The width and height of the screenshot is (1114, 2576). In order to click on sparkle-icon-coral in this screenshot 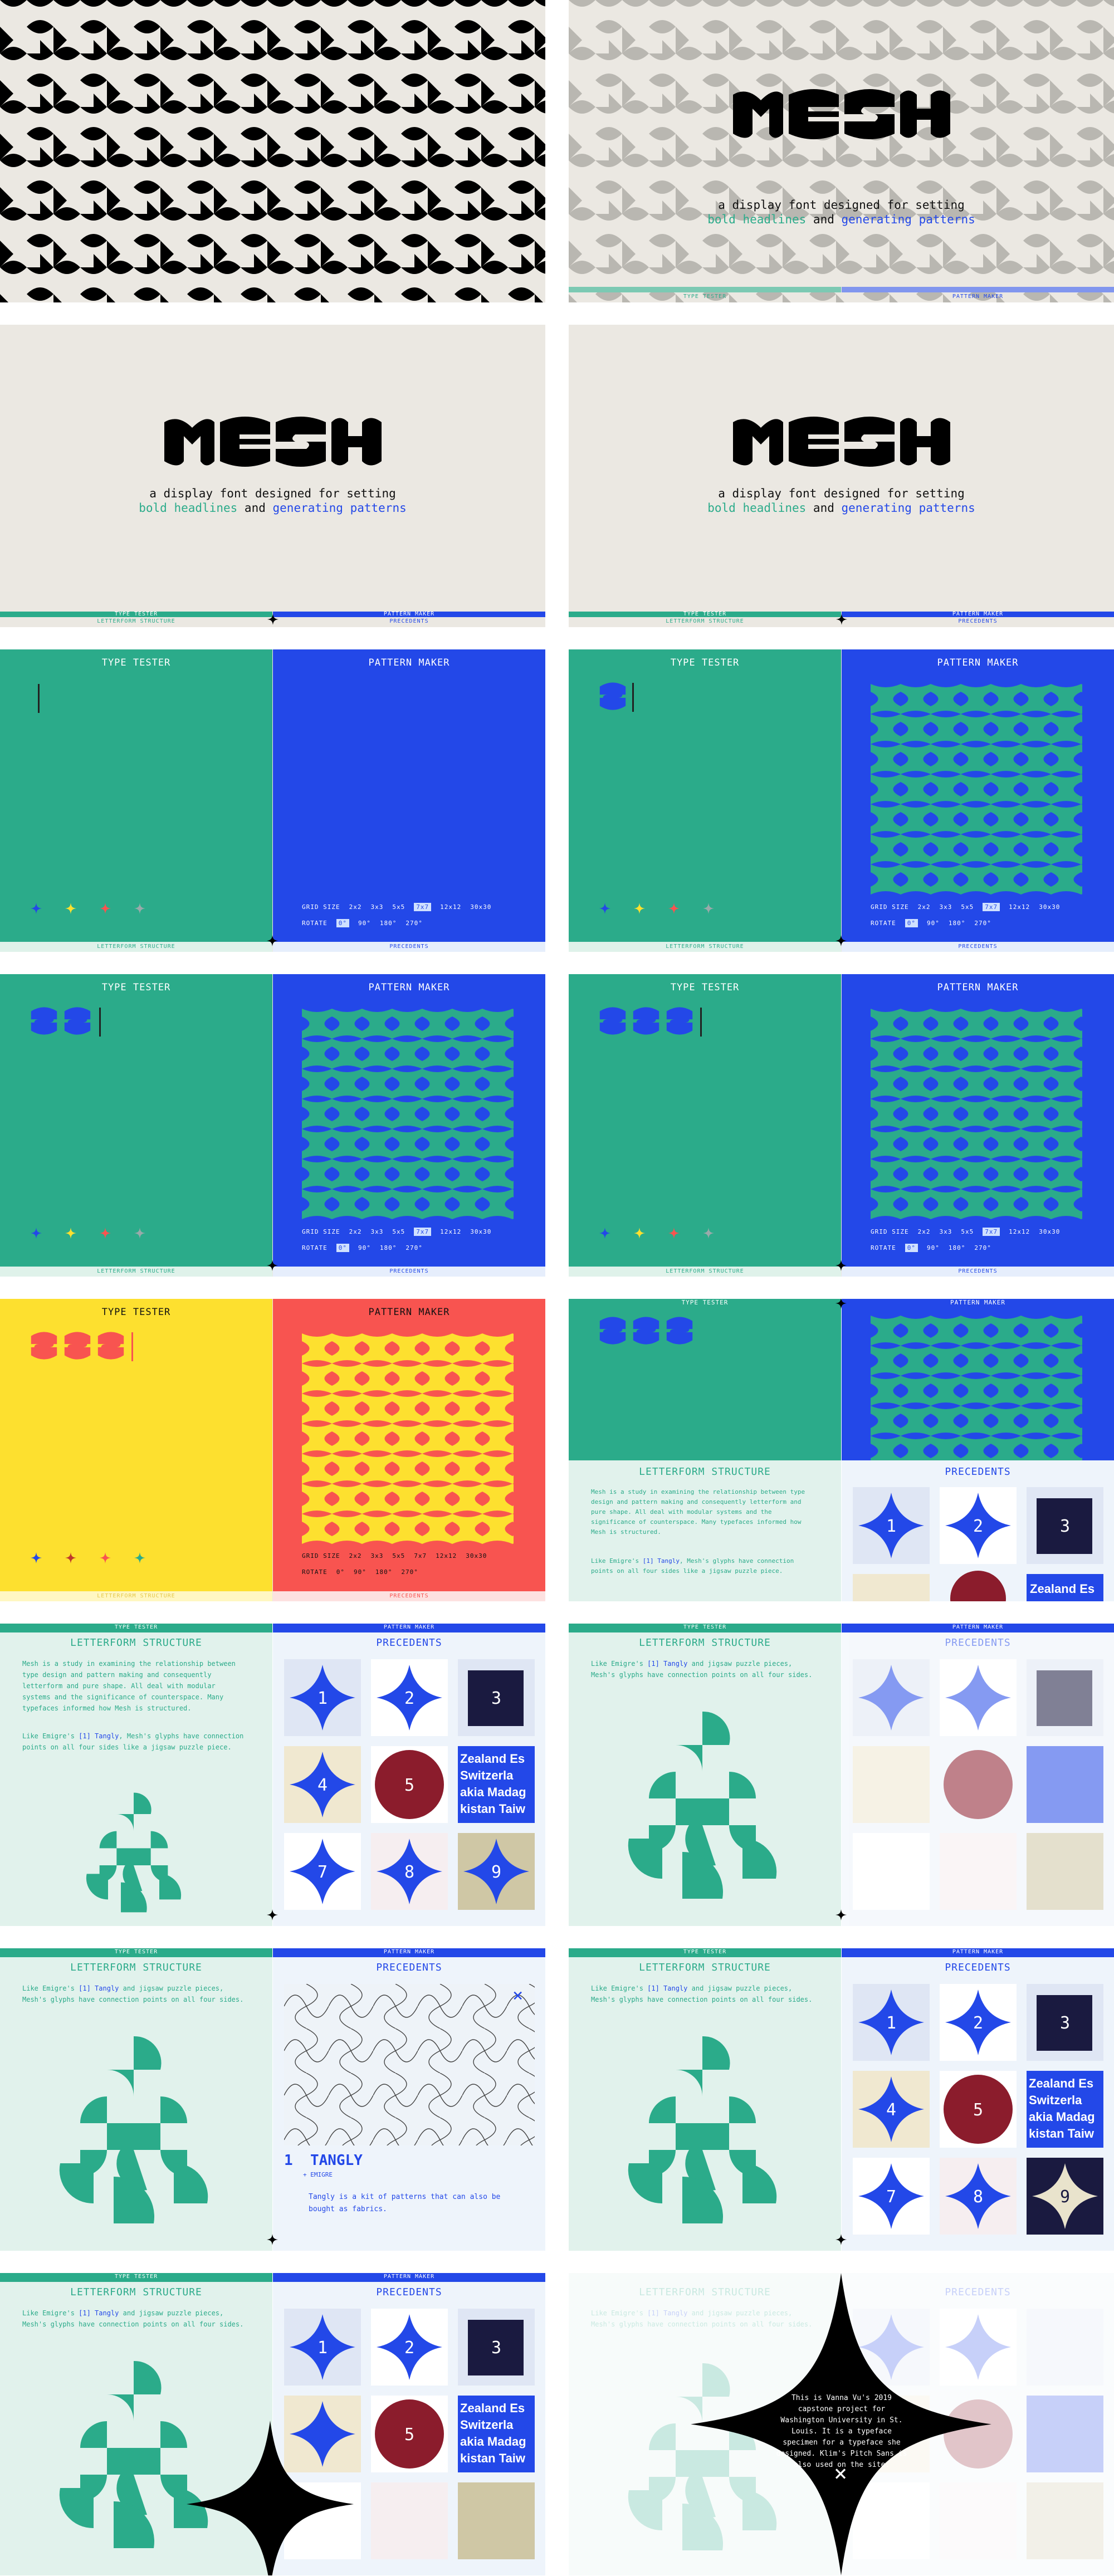, I will do `click(106, 1558)`.